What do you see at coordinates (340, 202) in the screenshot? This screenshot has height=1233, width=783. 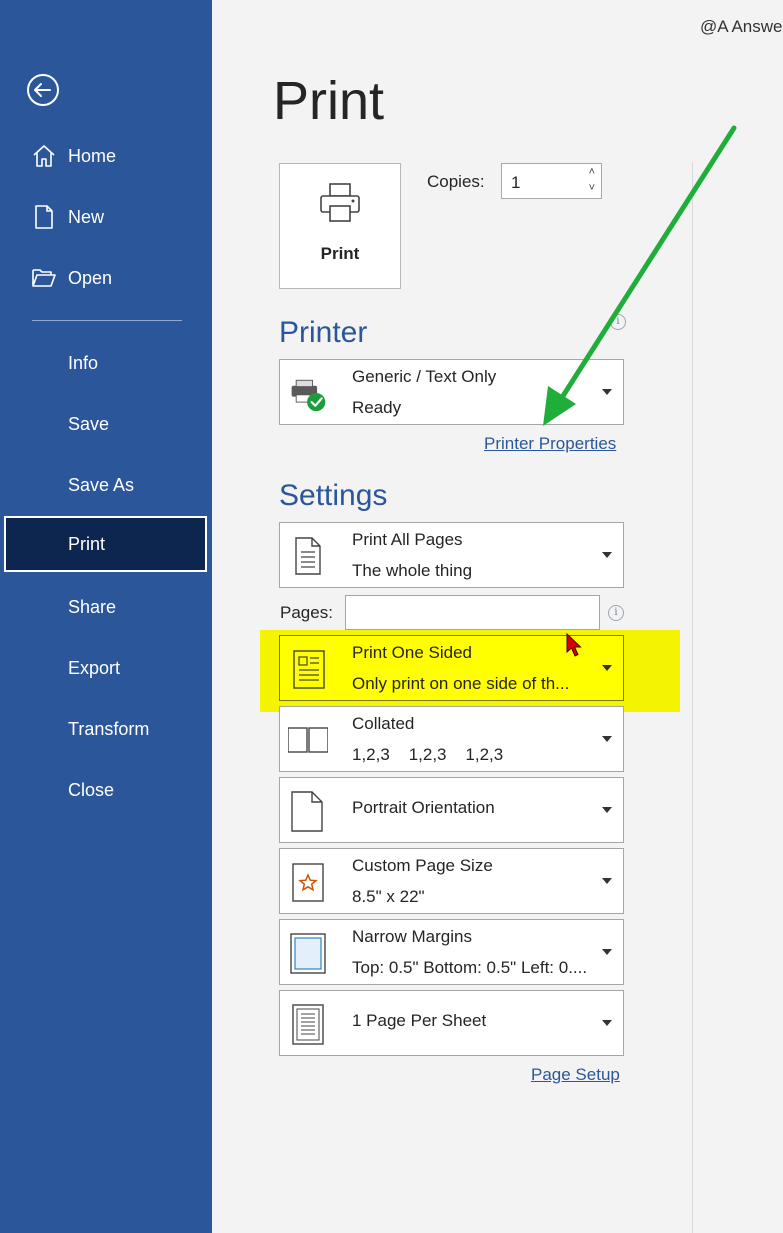 I see `printer-icon` at bounding box center [340, 202].